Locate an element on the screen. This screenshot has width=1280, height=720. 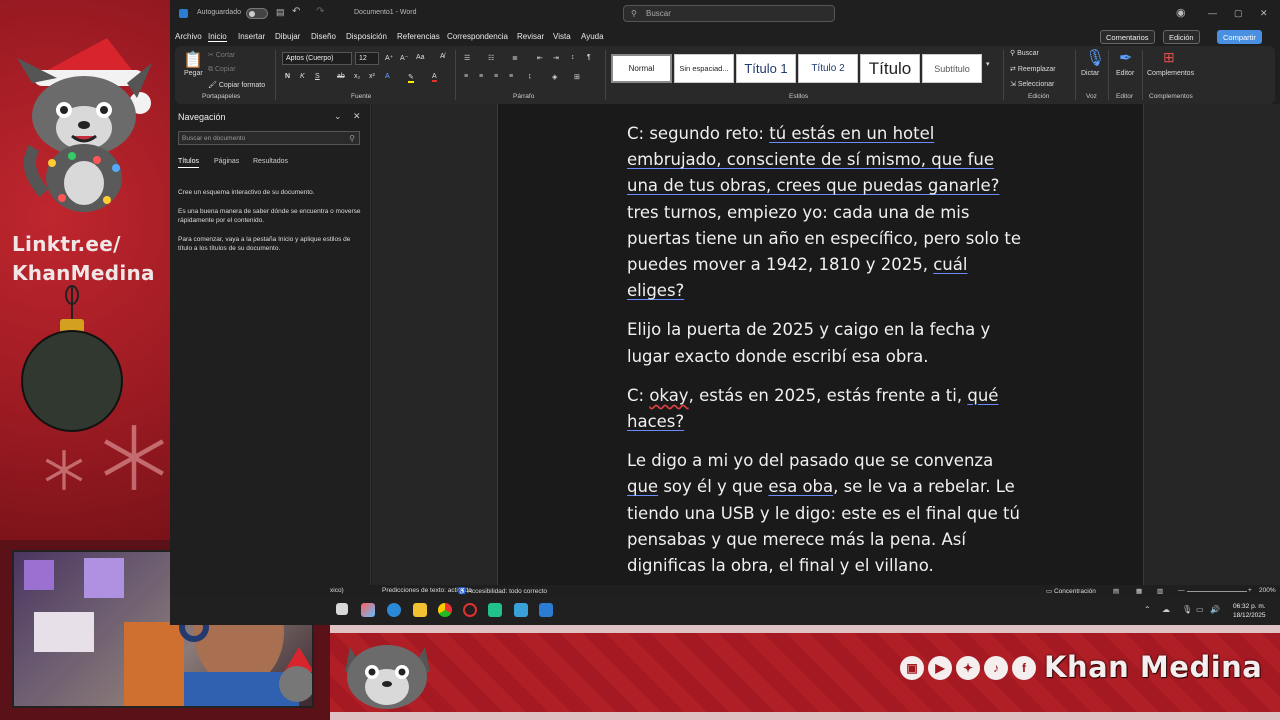
network-icon: ▭ is located at coordinates (1200, 609).